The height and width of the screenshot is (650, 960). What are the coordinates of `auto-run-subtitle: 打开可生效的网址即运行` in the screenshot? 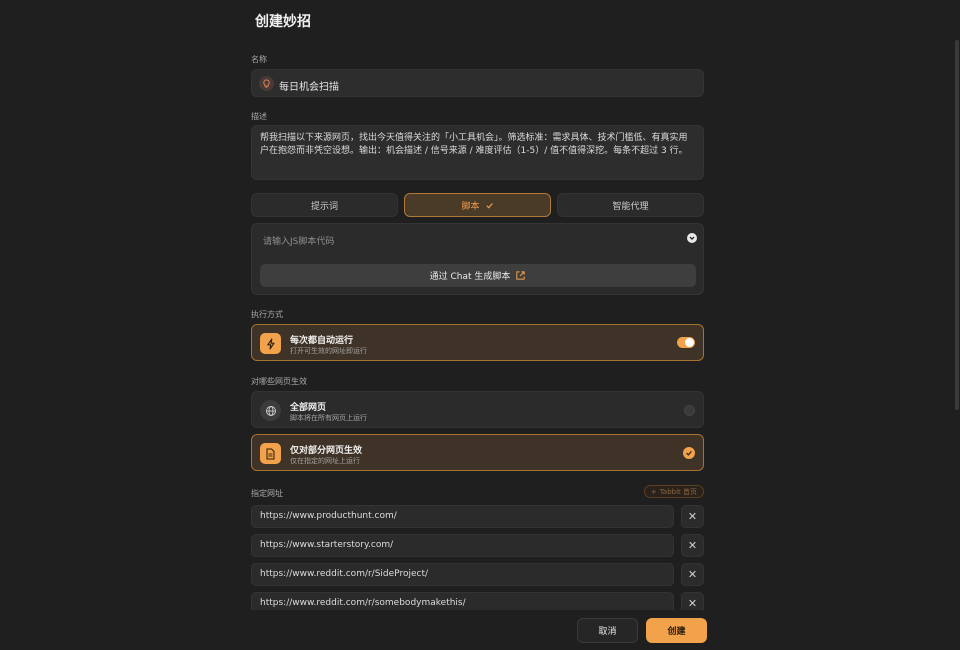 It's located at (328, 351).